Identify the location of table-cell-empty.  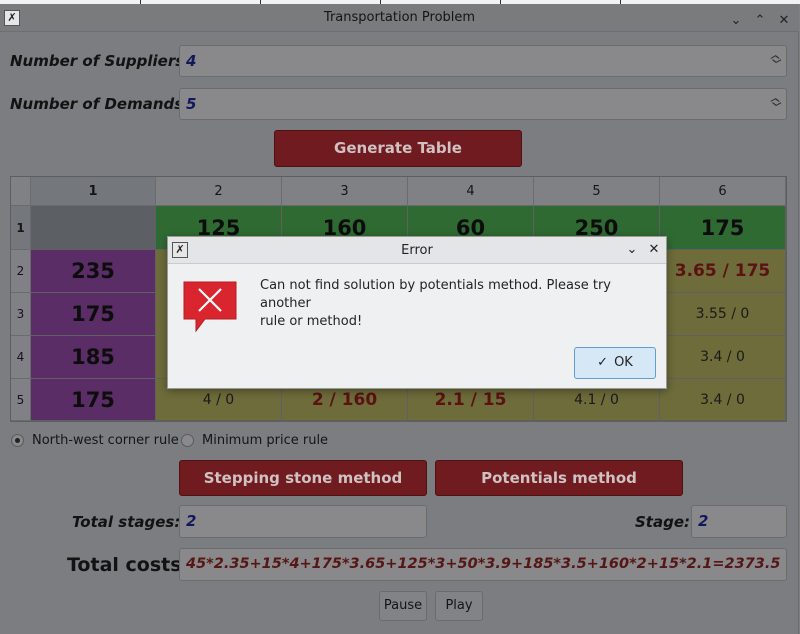
(93, 228).